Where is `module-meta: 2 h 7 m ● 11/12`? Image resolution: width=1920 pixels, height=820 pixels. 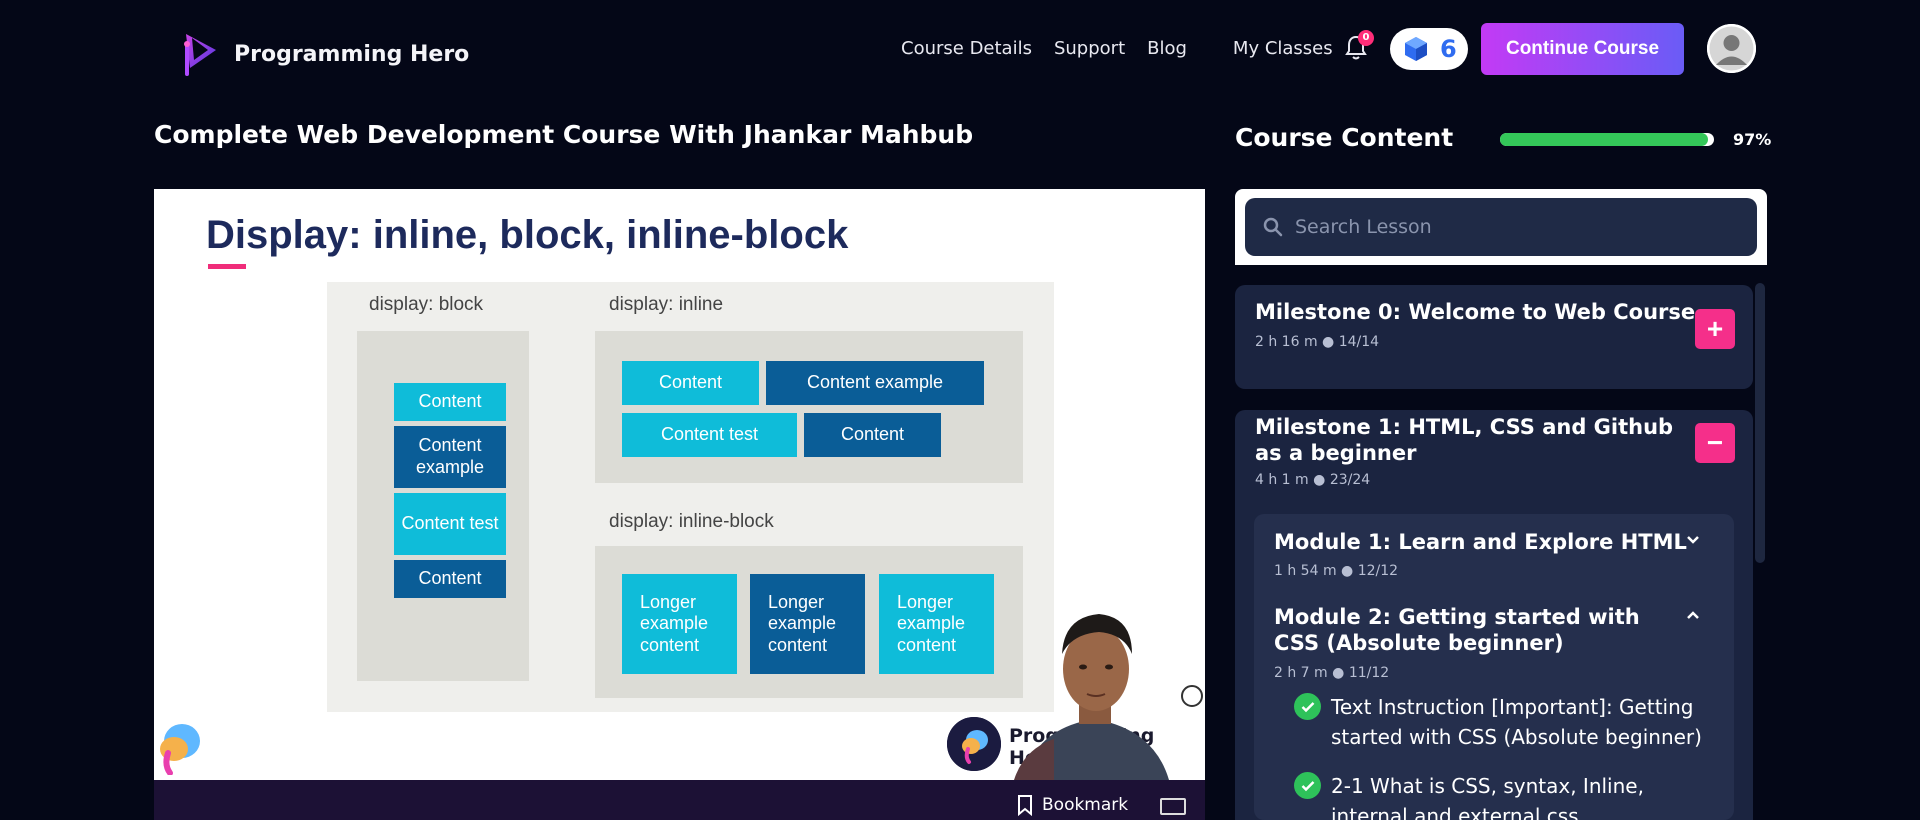
module-meta: 2 h 7 m ● 11/12 is located at coordinates (1331, 673).